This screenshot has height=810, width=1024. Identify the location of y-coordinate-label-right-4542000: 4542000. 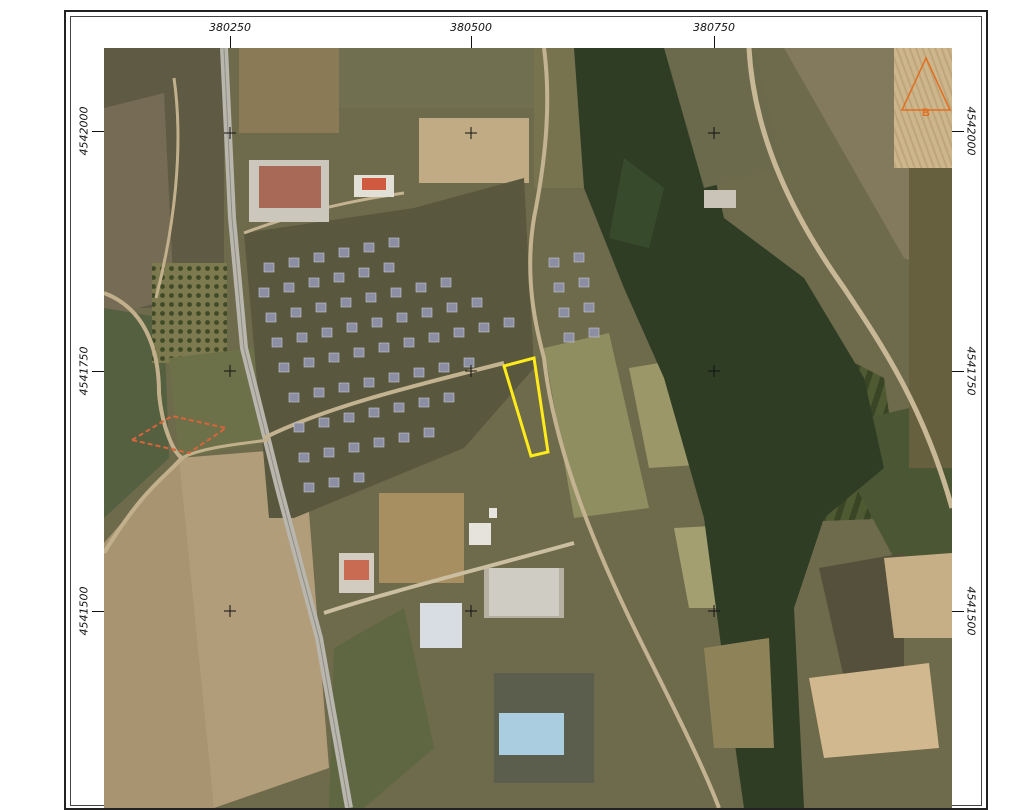
(971, 131).